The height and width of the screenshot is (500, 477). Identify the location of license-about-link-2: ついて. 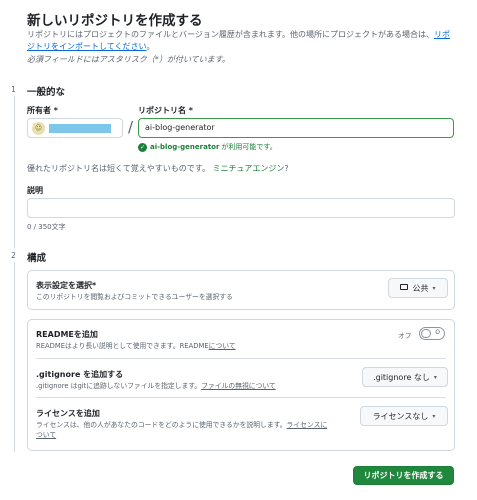
(46, 435).